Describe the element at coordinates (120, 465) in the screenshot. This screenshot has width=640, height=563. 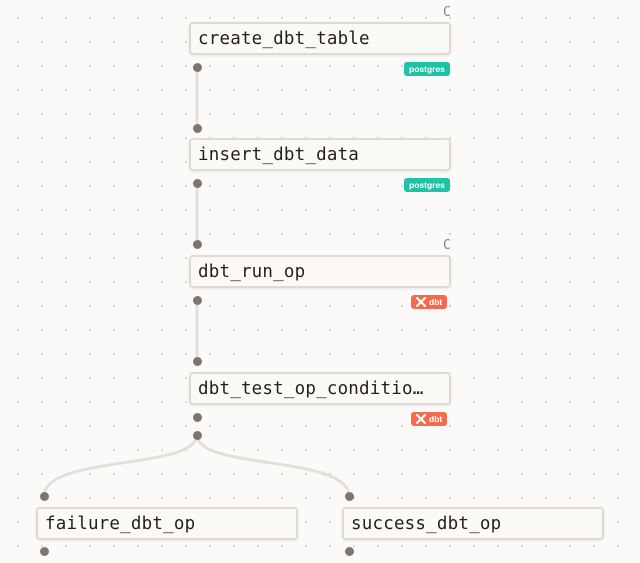
I see `edge-test-to-failure` at that location.